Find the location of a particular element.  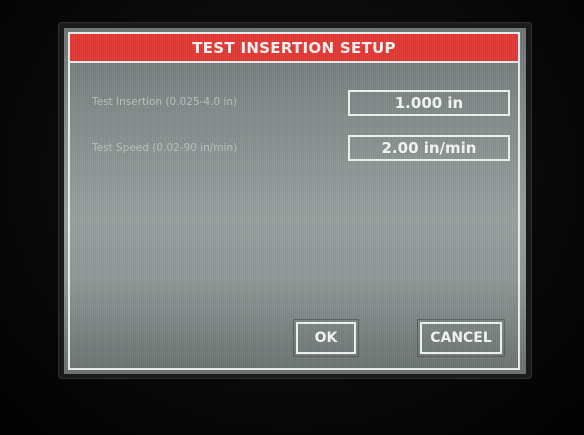

test-insertion-field: 1.000 in is located at coordinates (429, 103).